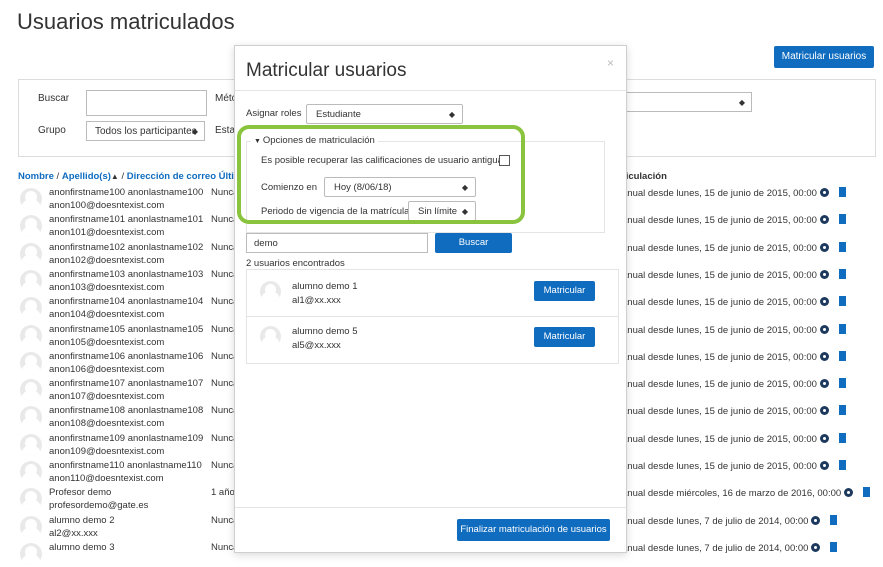 This screenshot has width=883, height=567. I want to click on user-email: al2@xx.xxx, so click(73, 533).